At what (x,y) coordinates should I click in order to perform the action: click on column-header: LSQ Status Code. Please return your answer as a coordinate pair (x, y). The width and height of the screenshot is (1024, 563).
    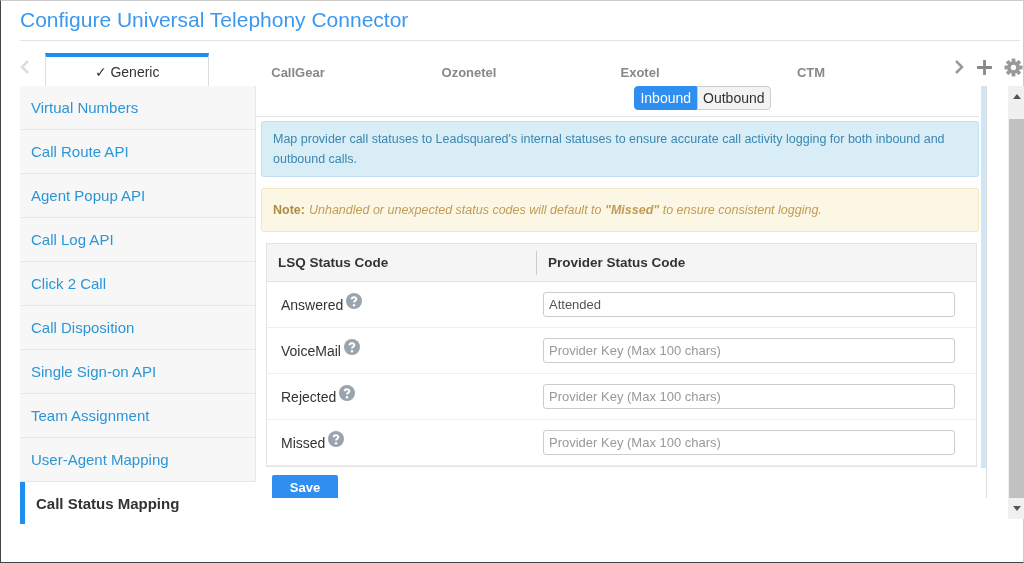
    Looking at the image, I should click on (402, 262).